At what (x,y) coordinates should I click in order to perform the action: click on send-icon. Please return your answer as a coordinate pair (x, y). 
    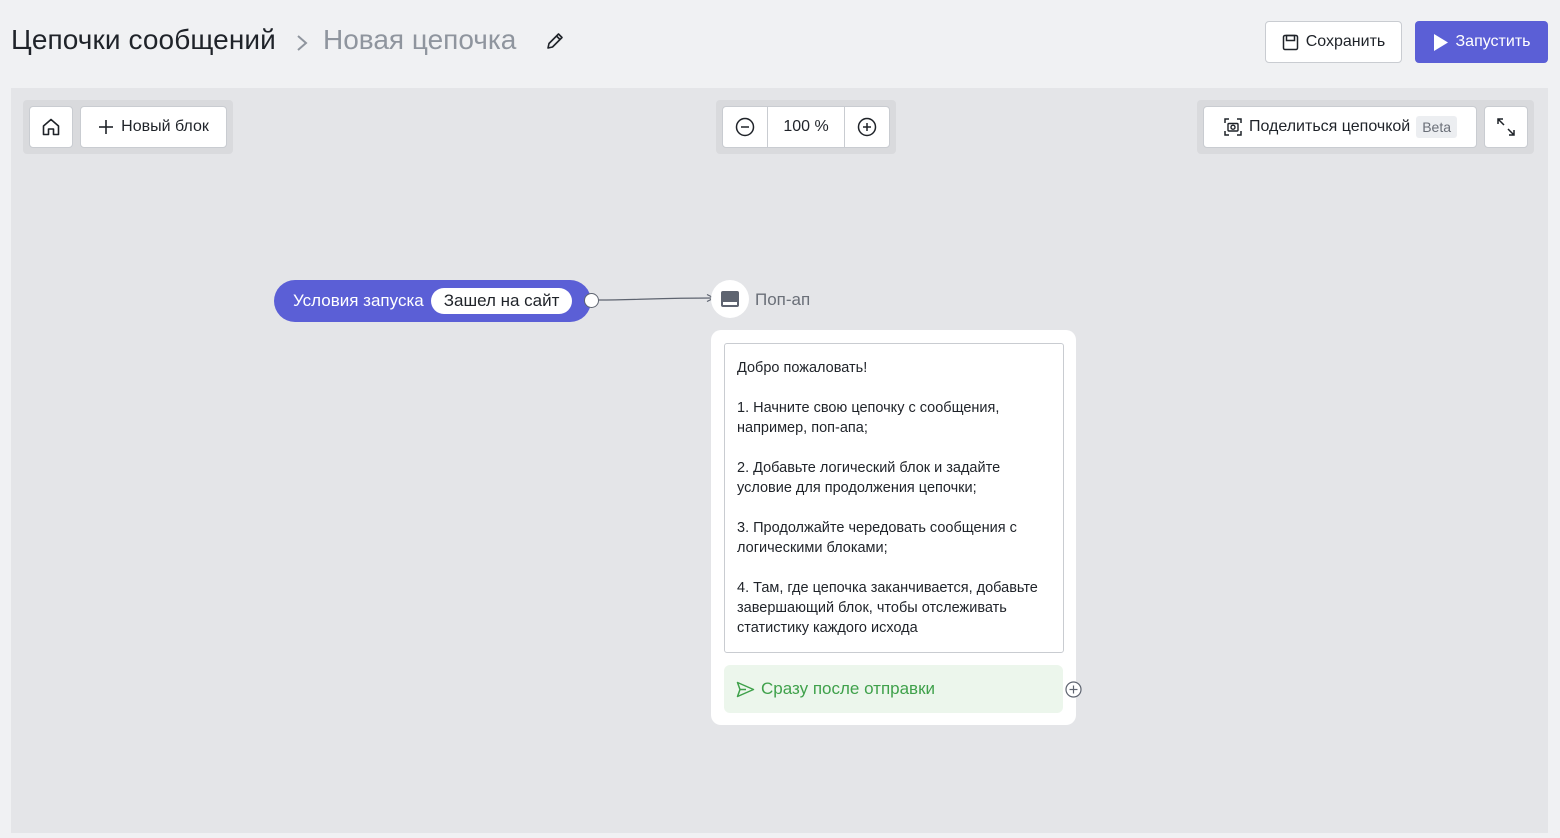
    Looking at the image, I should click on (745, 689).